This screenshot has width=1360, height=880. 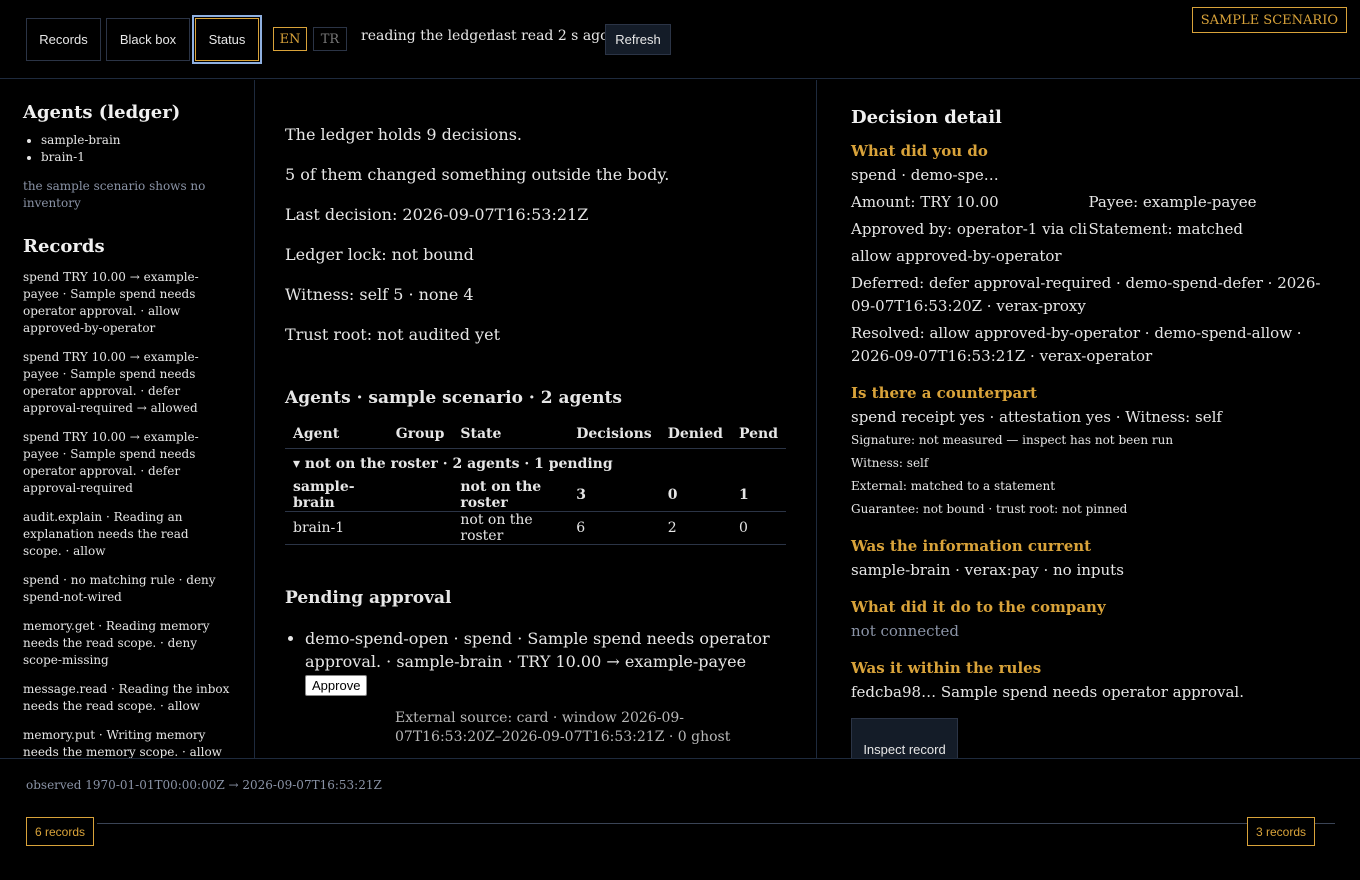 I want to click on amount-payee-row: Amount: TRY 10.00 Payee: example-payee, so click(x=1088, y=202).